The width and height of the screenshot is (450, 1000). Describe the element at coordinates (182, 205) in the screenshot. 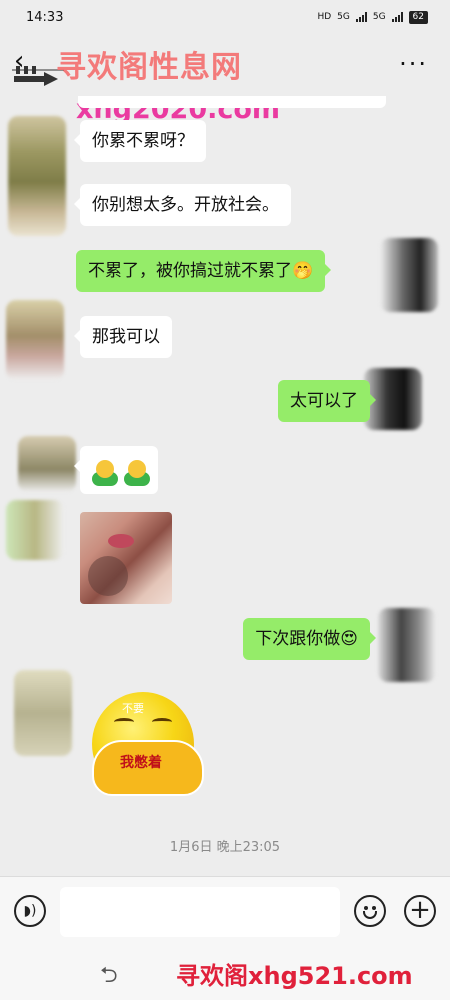

I see `message-bubble-received: 你别想太多。开放社会。` at that location.